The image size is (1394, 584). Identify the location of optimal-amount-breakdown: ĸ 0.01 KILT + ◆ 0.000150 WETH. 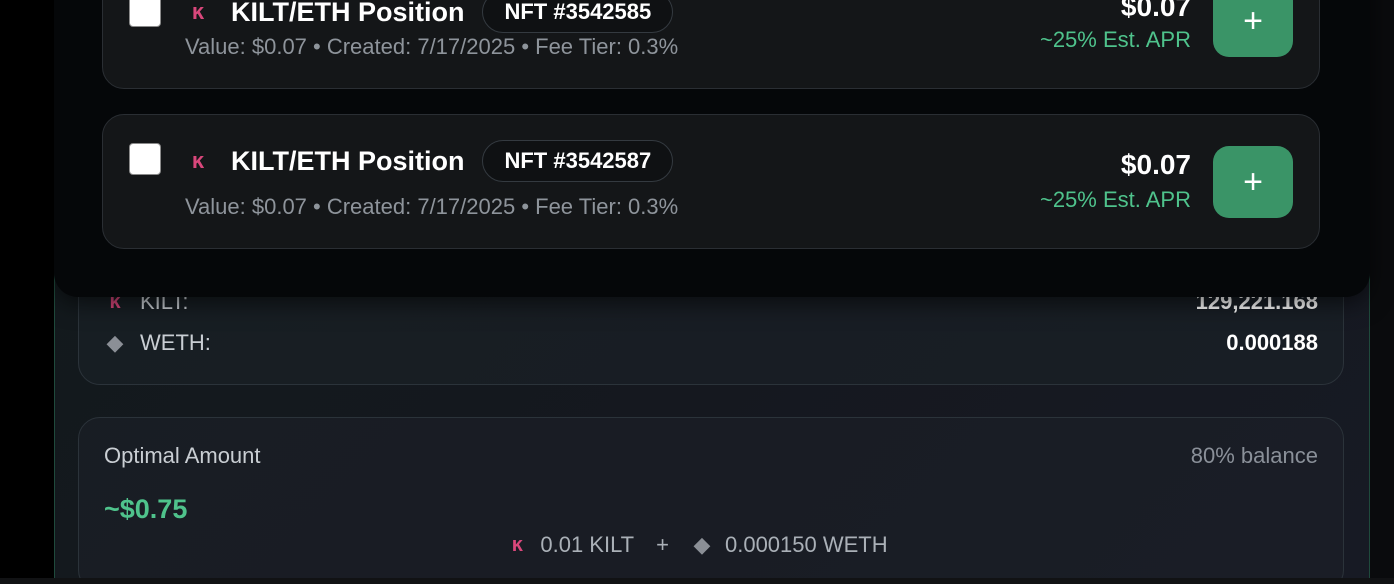
(697, 545).